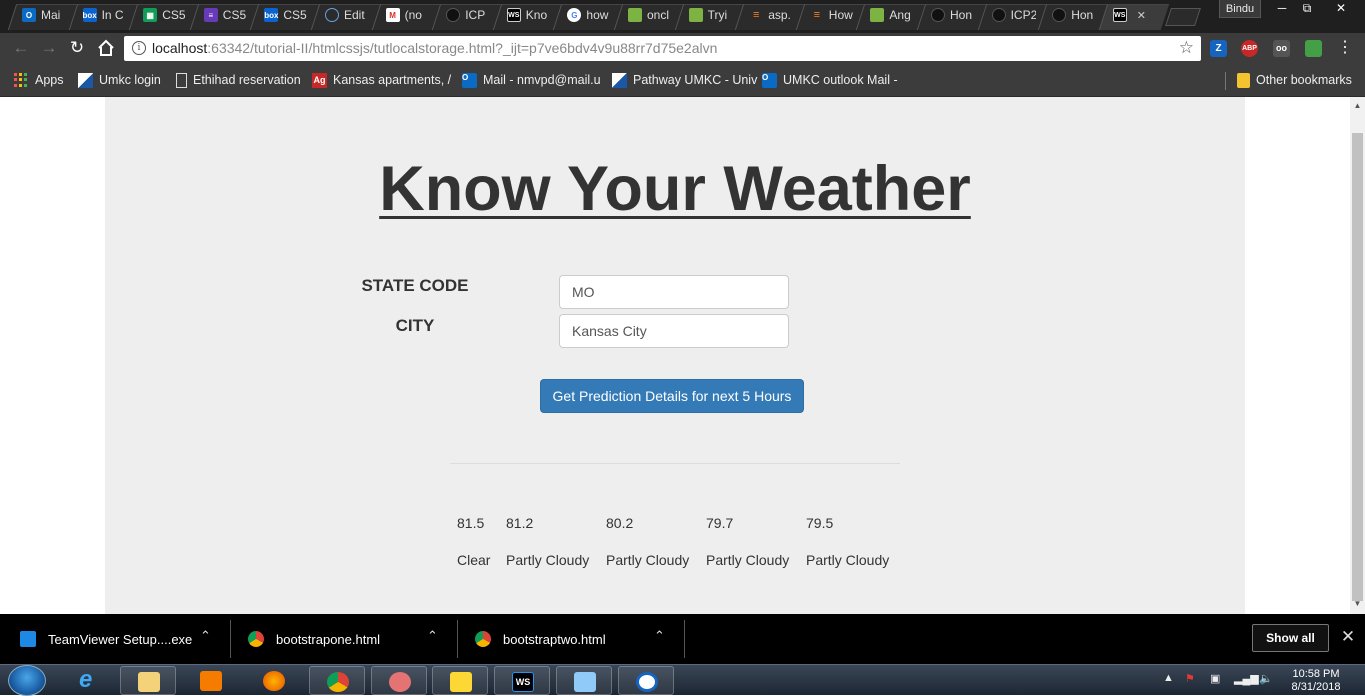 This screenshot has height=696, width=1365. Describe the element at coordinates (848, 560) in the screenshot. I see `forecast-condition: Partly Cloudy` at that location.